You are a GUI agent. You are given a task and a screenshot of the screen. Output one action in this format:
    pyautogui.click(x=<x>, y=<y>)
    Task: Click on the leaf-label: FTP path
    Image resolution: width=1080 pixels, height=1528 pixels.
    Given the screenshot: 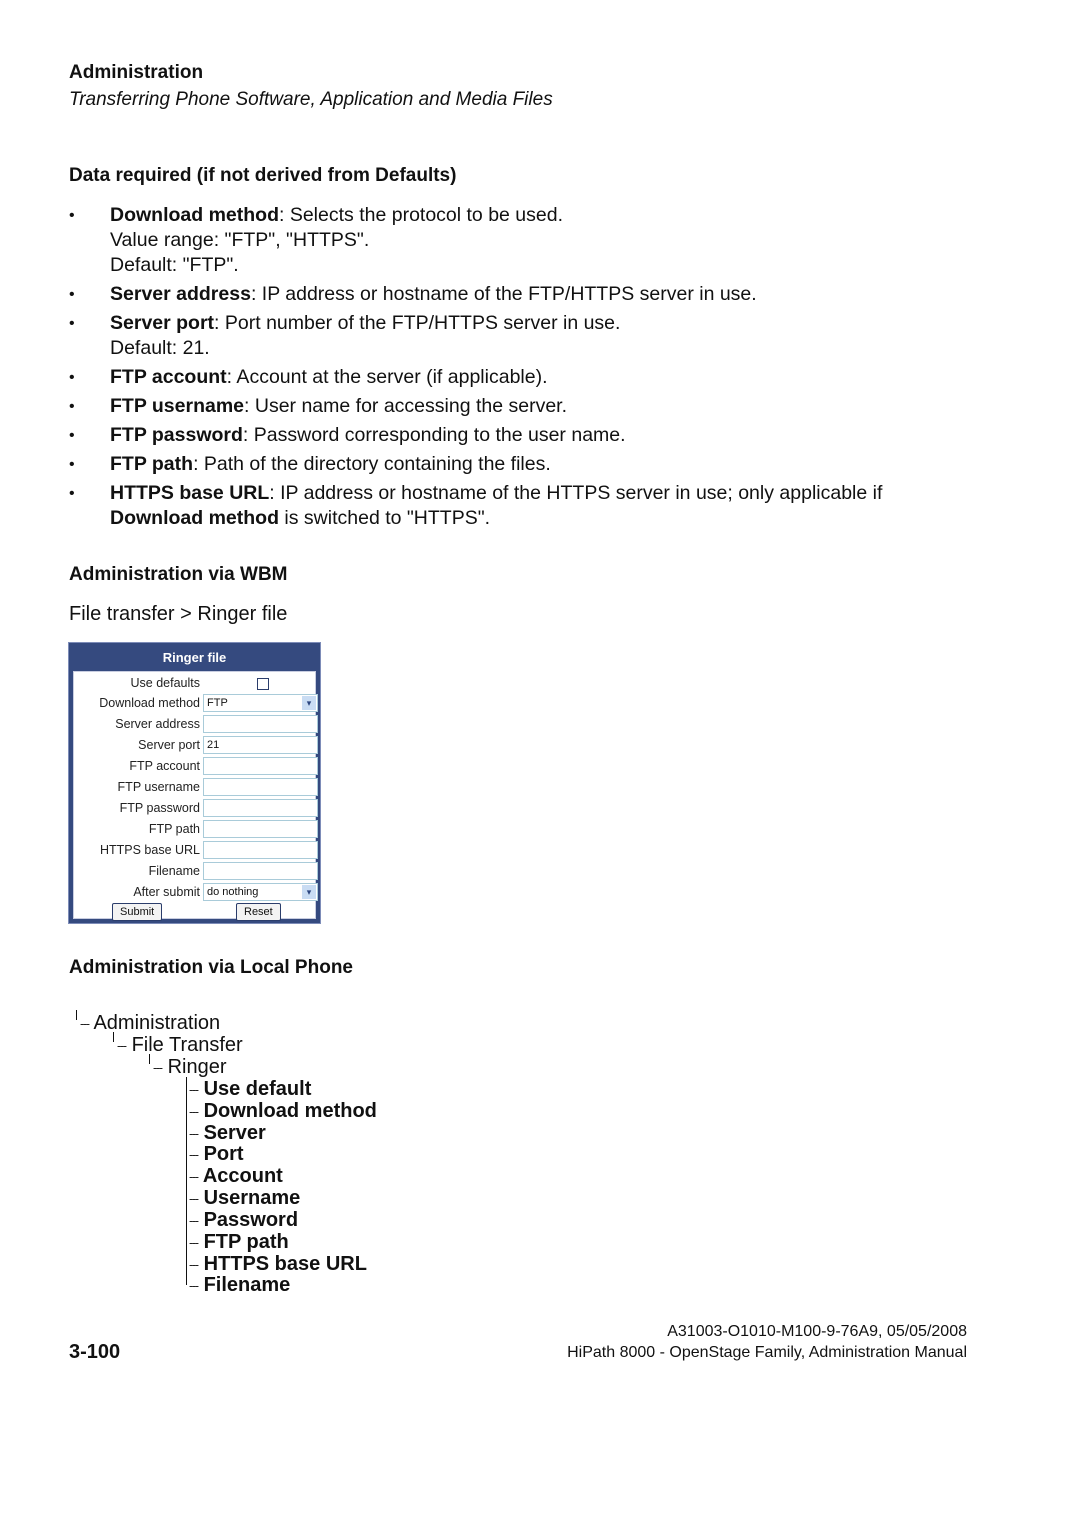 What is the action you would take?
    pyautogui.click(x=246, y=1242)
    